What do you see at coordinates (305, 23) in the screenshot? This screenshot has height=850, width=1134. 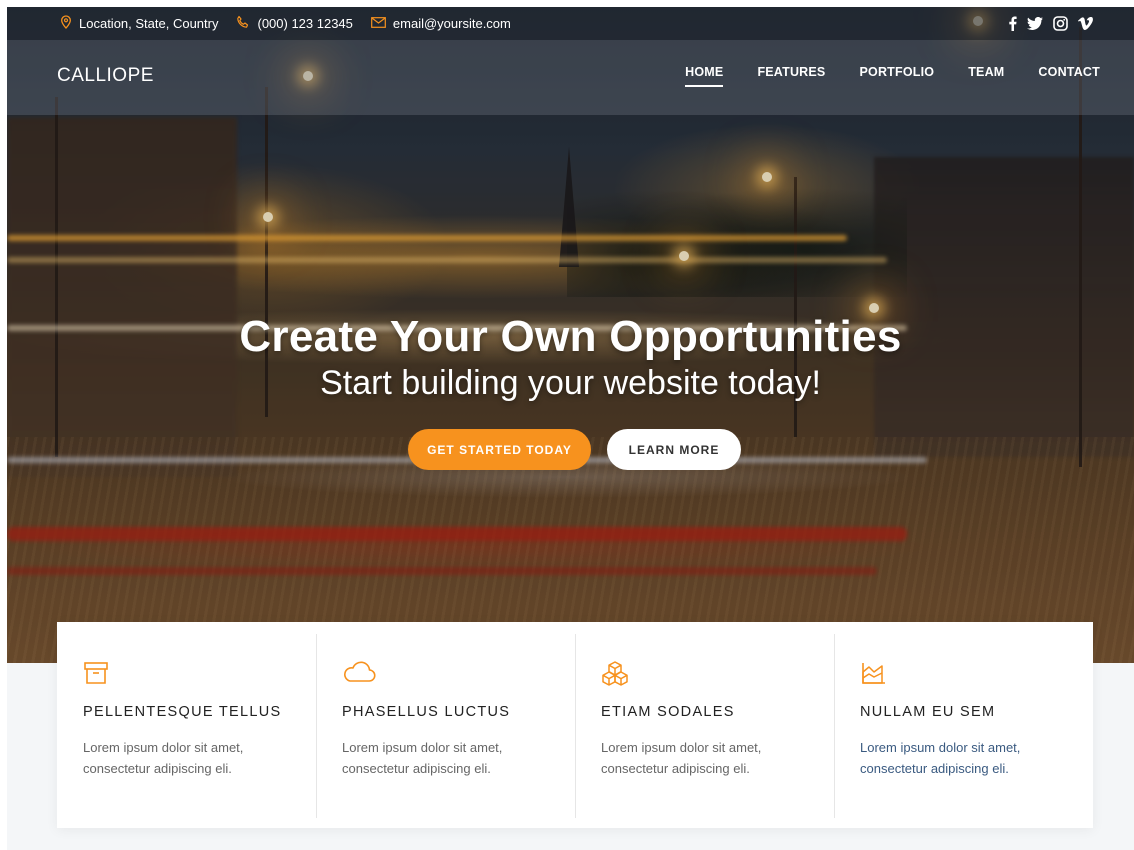 I see `phone-text: (000) 123 12345` at bounding box center [305, 23].